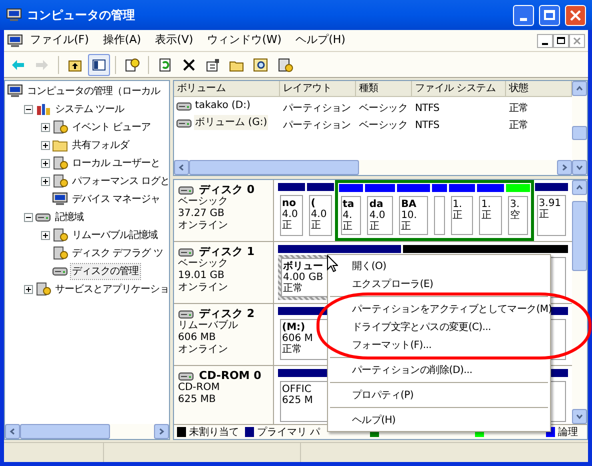 Image resolution: width=592 pixels, height=466 pixels. What do you see at coordinates (90, 109) in the screenshot?
I see `tree-item: システム ツール` at bounding box center [90, 109].